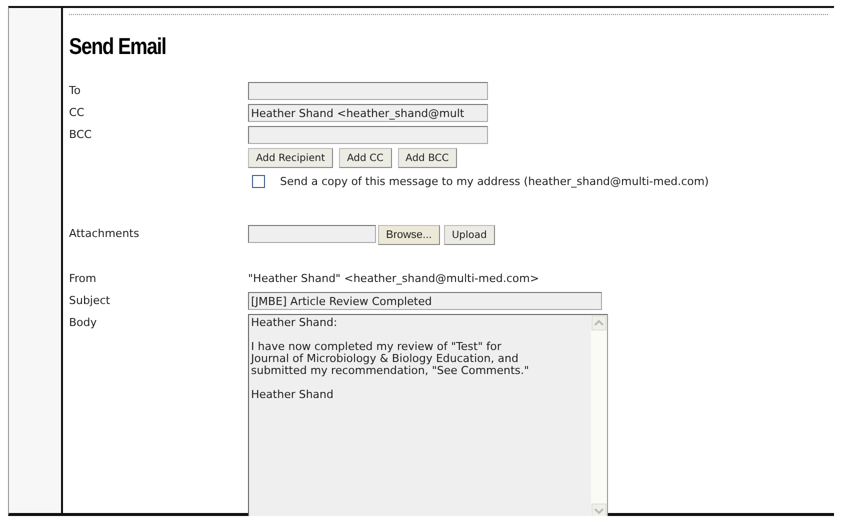 Image resolution: width=842 pixels, height=523 pixels. I want to click on field-label: From, so click(83, 279).